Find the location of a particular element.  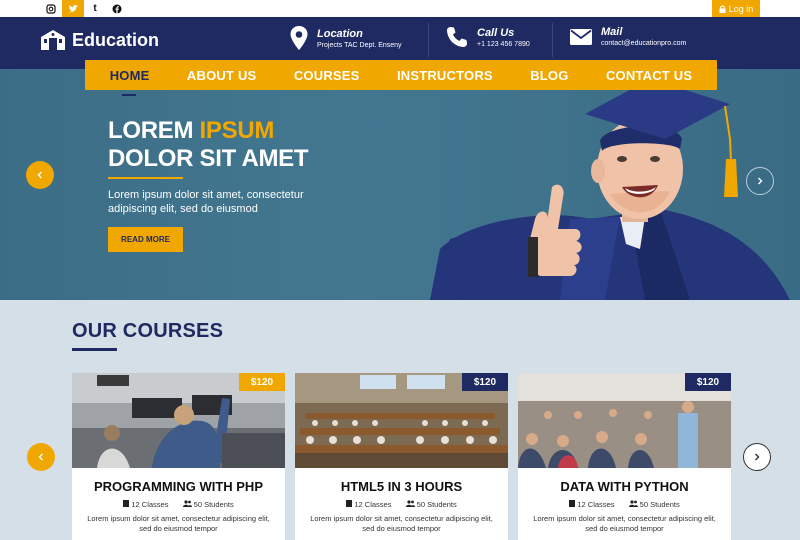

contact-detail: +1 123 456 7890 is located at coordinates (503, 44).